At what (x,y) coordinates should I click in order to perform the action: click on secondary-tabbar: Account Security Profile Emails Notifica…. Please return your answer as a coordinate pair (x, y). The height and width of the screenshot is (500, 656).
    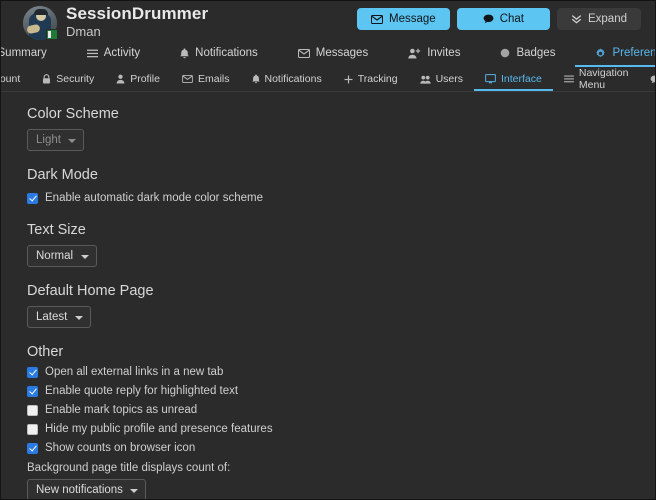
    Looking at the image, I should click on (327, 79).